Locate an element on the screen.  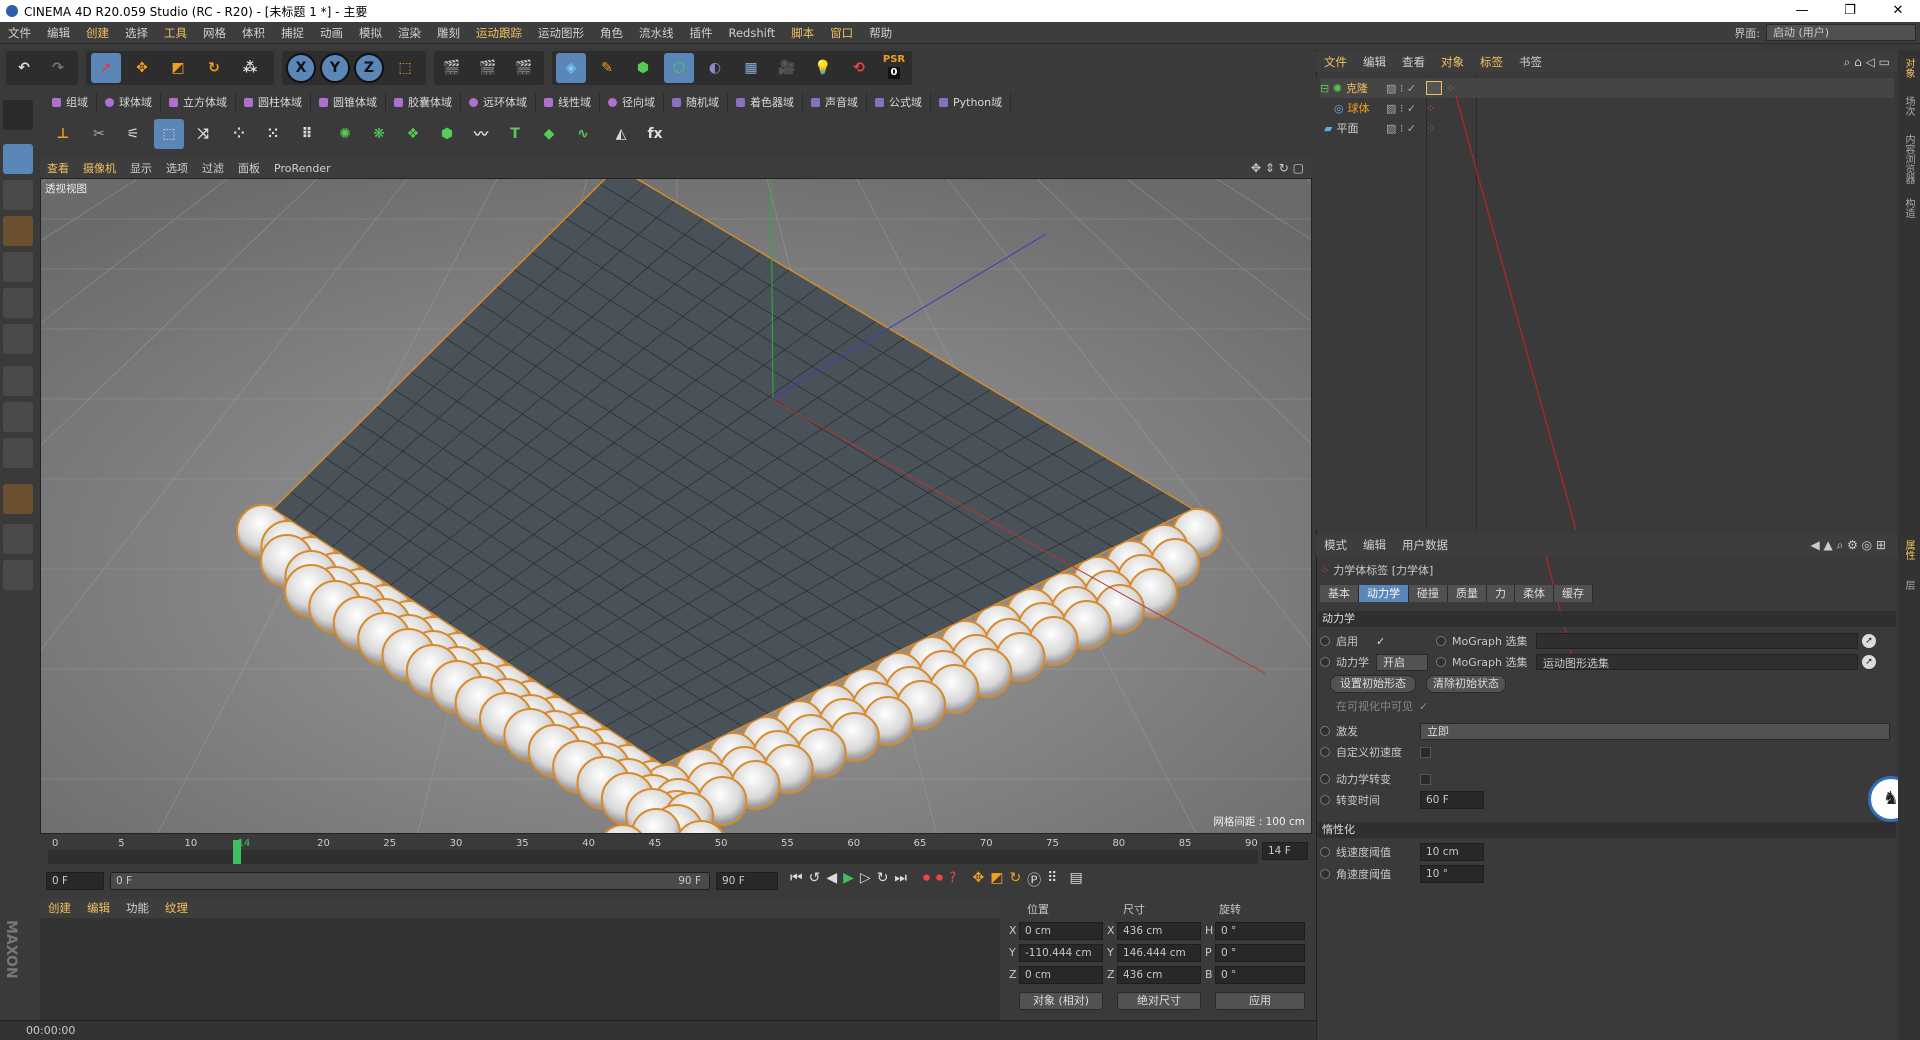
obj-menu-tags: 标签 is located at coordinates (1491, 62).